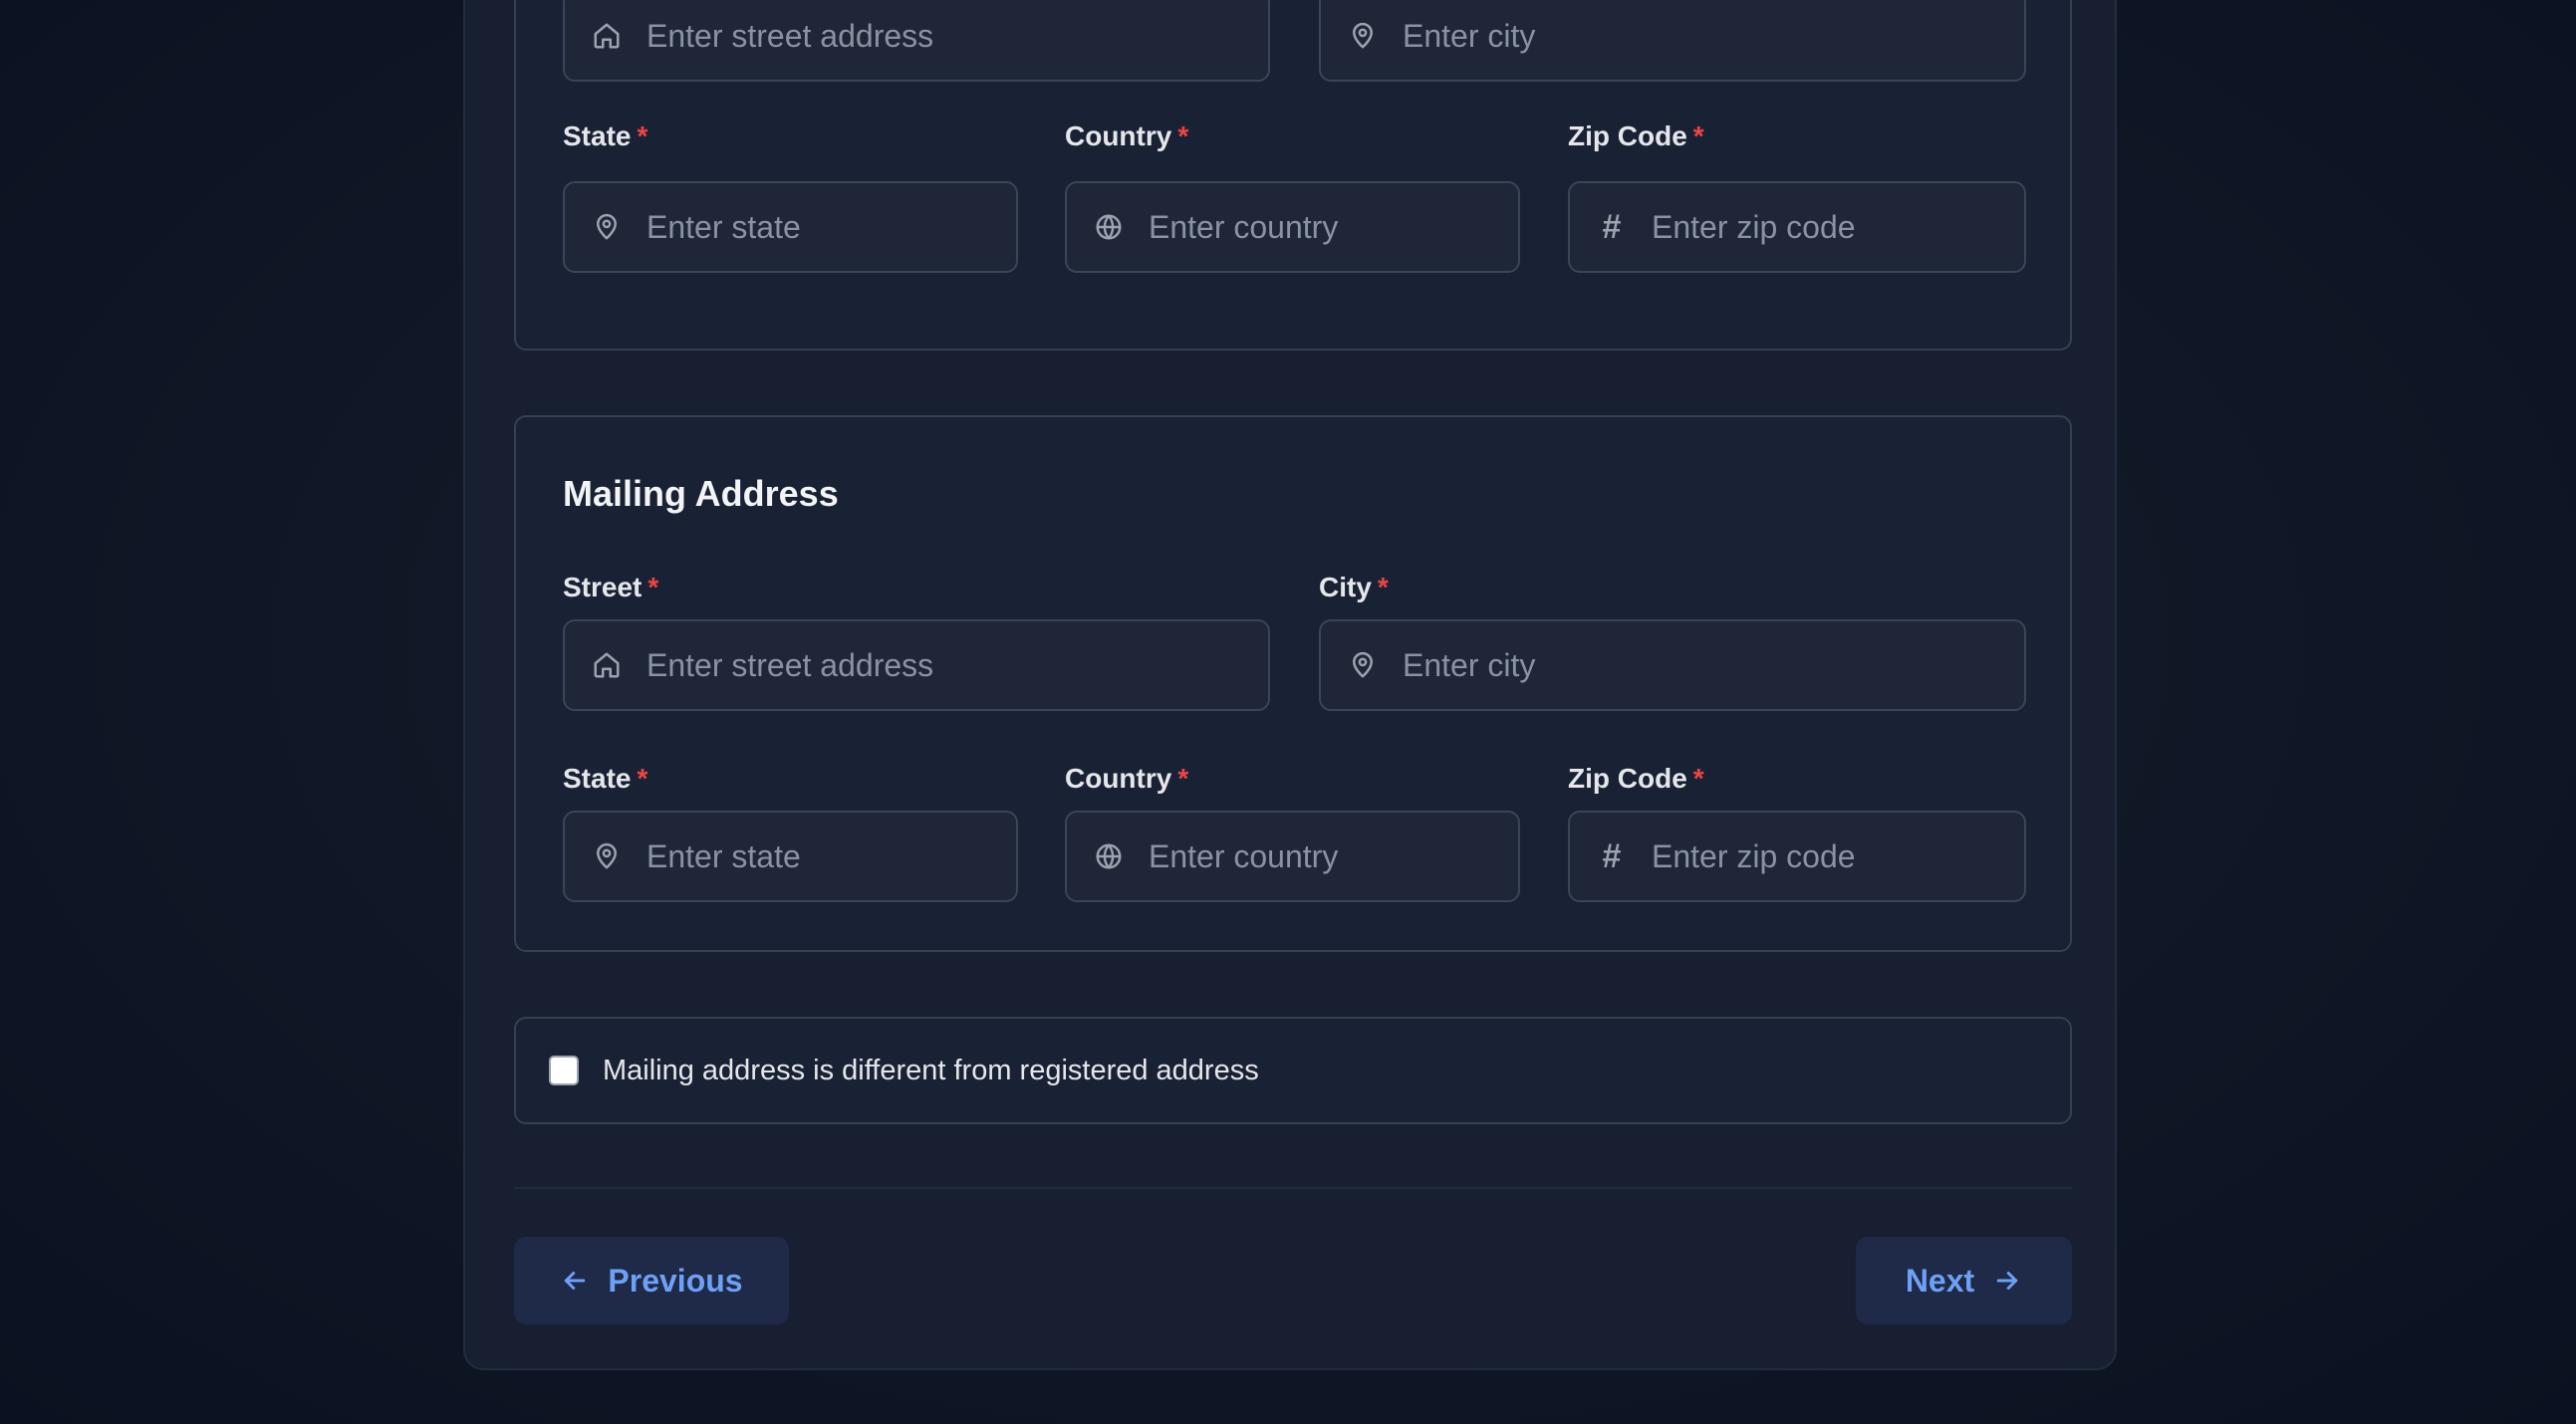  What do you see at coordinates (1627, 135) in the screenshot?
I see `registered-zip-label-text: Zip Code` at bounding box center [1627, 135].